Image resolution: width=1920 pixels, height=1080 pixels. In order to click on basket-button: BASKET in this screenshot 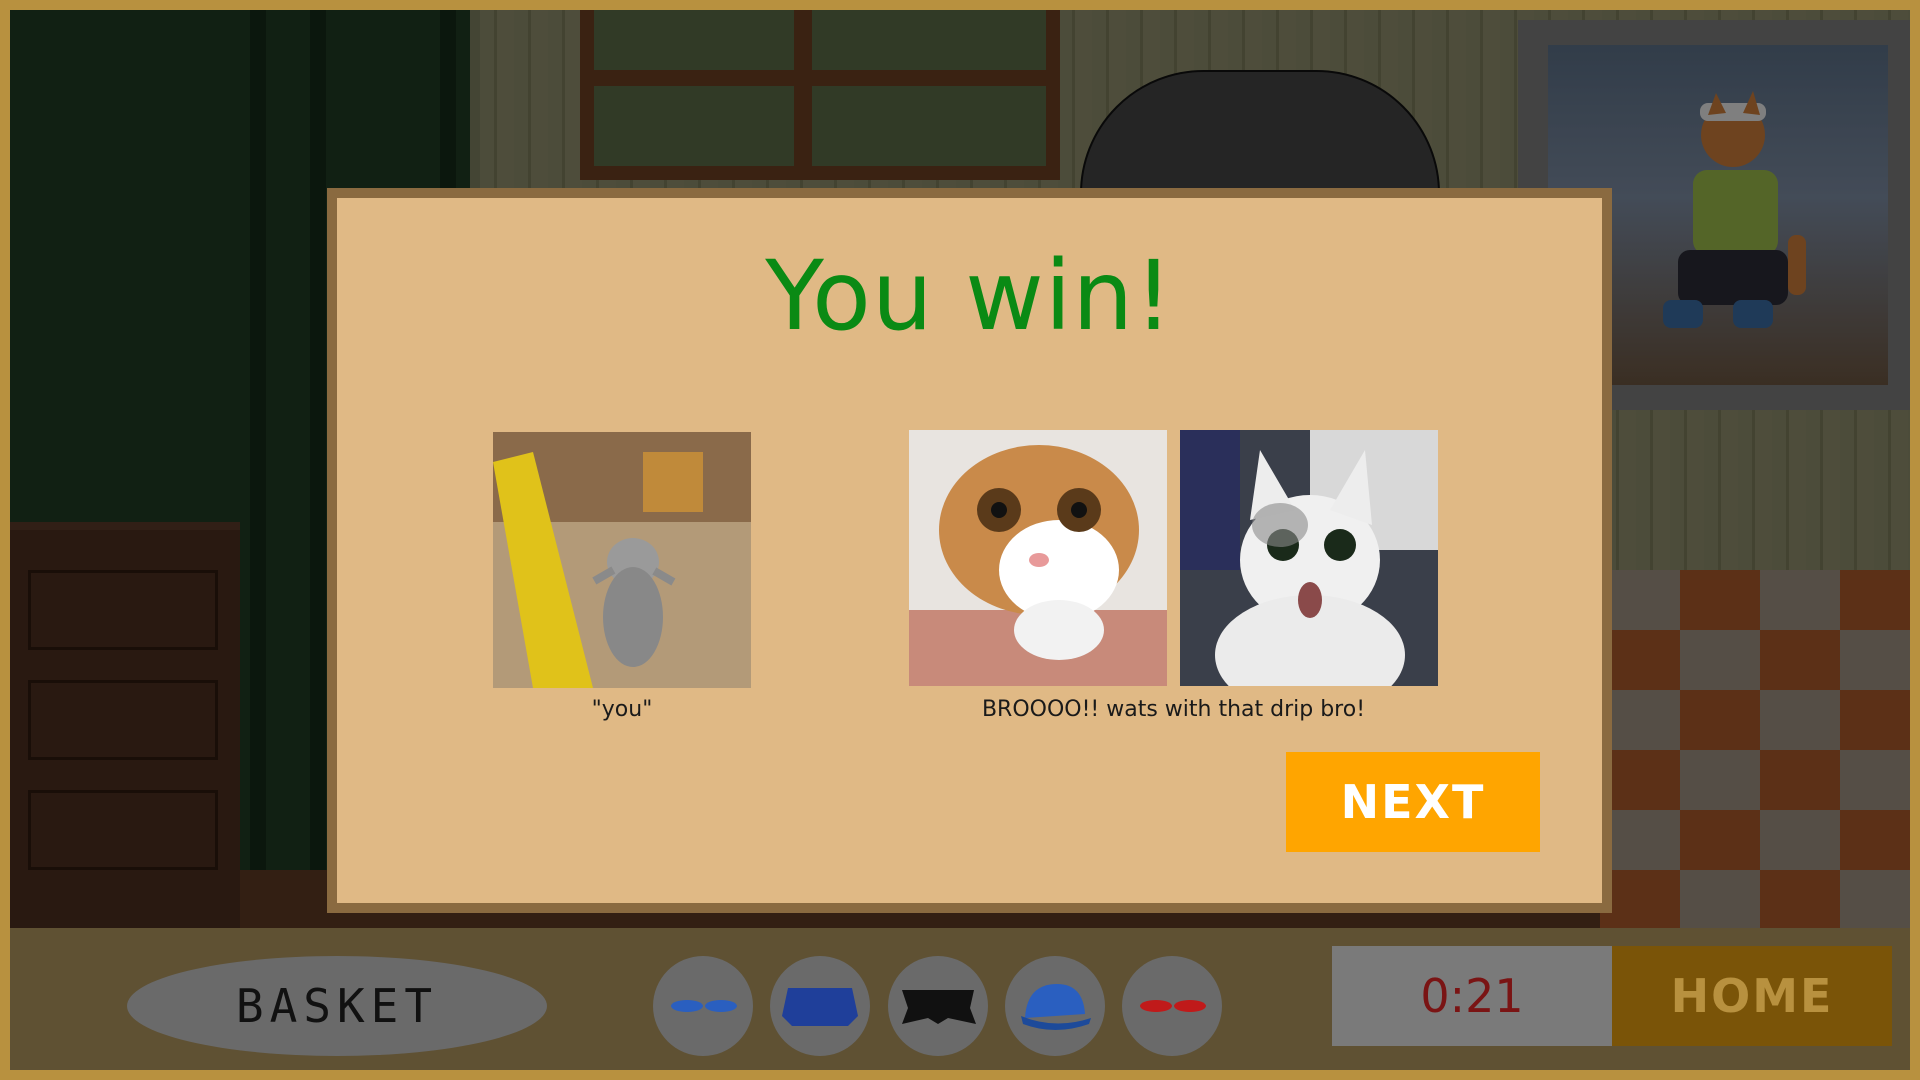, I will do `click(337, 1006)`.